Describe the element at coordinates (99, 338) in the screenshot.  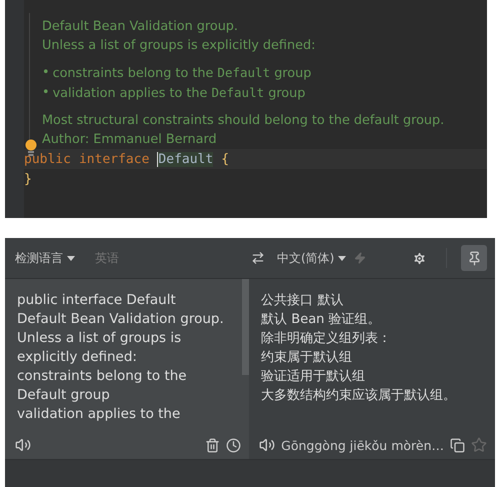
I see `source-text-line: Unless a list of groups is` at that location.